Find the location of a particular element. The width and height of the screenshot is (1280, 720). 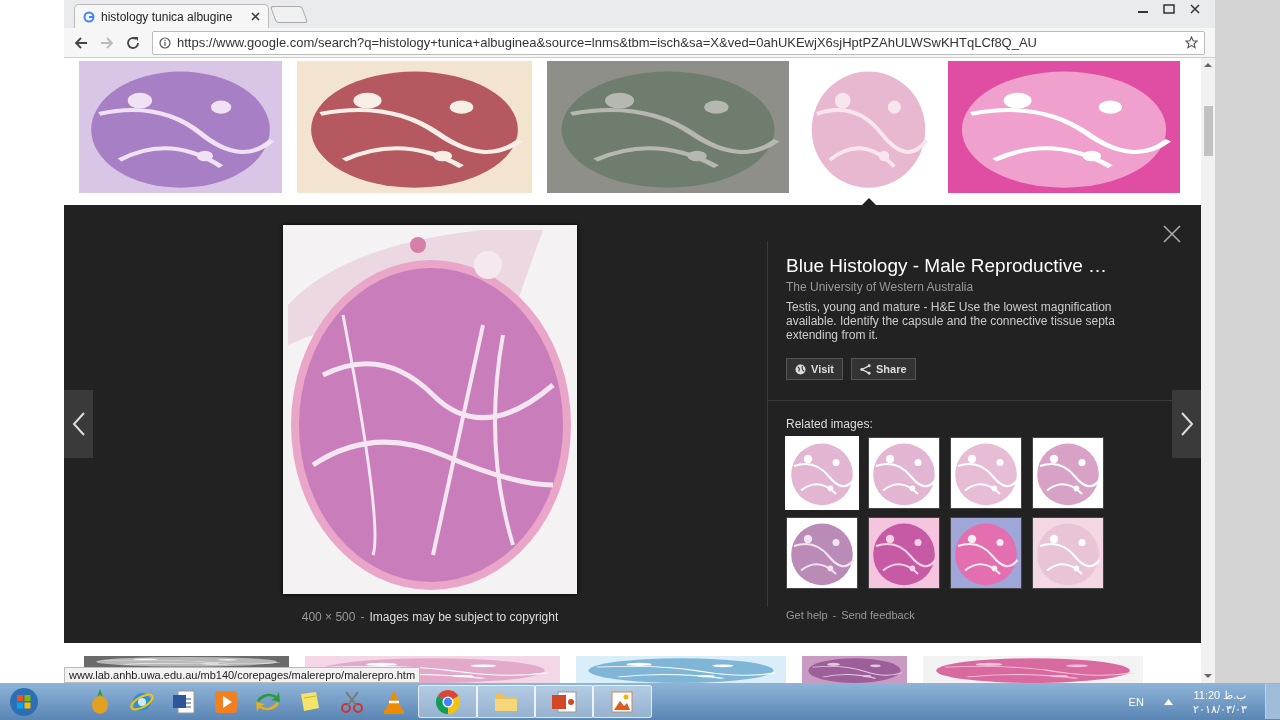

address-field: https://www.google.com/search?q=histology+tunica+albuginea&source=lnms&tbm=isch&sa=X&ved=0ahUKEwjX6sjHptPZAhULWSwKHTqLCf8Q_AU is located at coordinates (678, 42).